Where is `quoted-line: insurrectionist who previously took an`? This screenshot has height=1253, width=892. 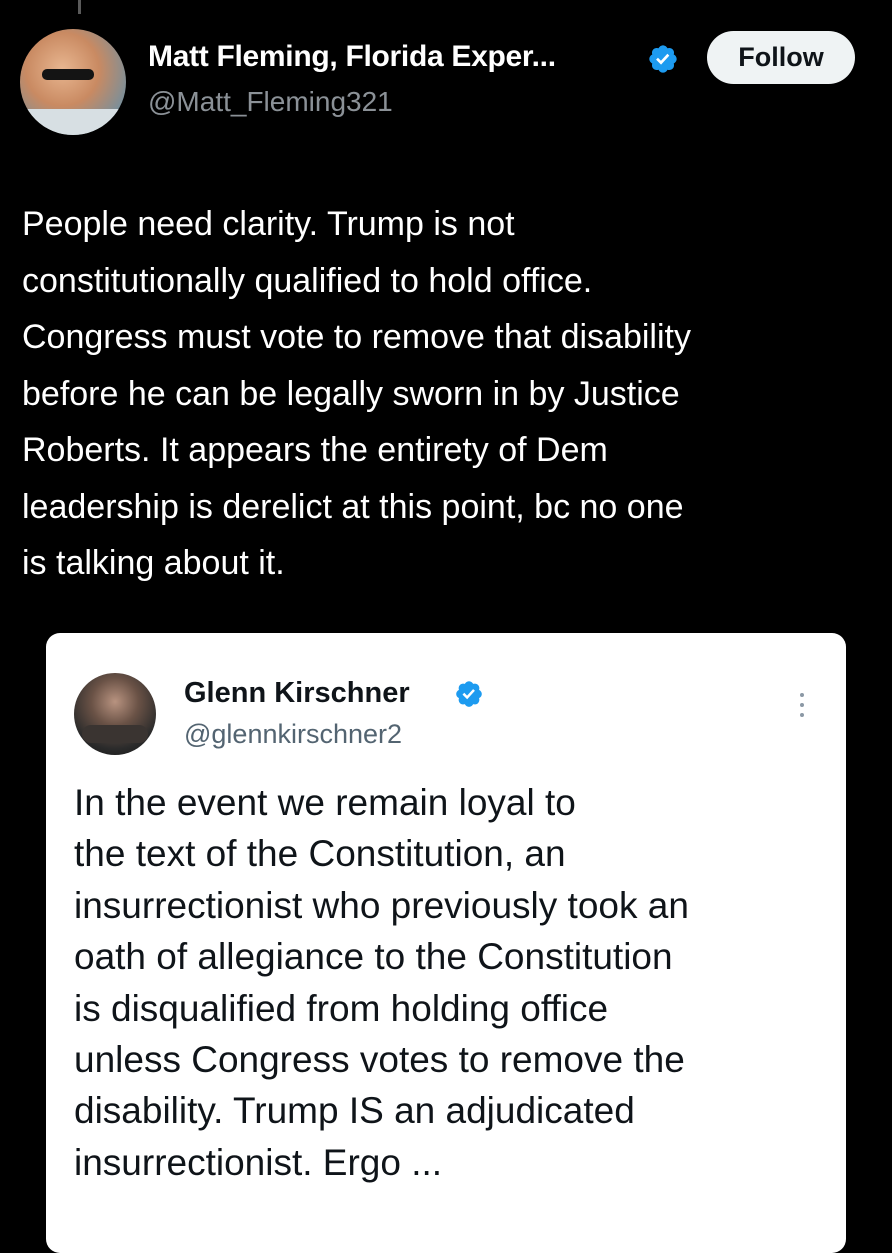
quoted-line: insurrectionist who previously took an is located at coordinates (381, 905).